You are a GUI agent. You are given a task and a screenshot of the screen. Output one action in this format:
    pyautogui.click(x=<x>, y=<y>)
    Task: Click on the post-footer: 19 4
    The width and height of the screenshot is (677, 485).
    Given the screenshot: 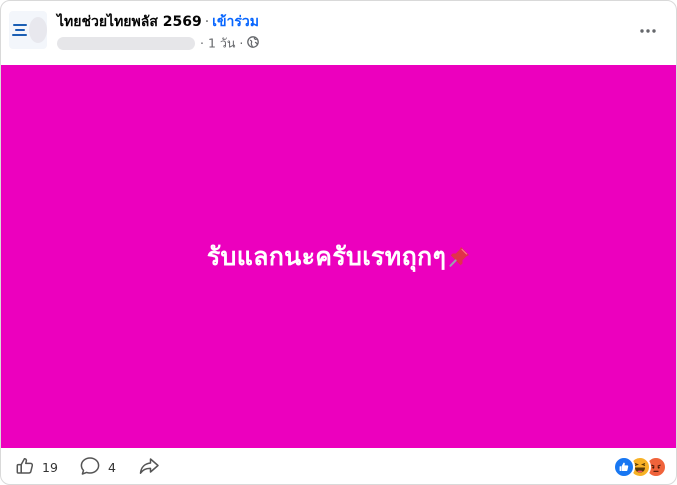 What is the action you would take?
    pyautogui.click(x=338, y=466)
    